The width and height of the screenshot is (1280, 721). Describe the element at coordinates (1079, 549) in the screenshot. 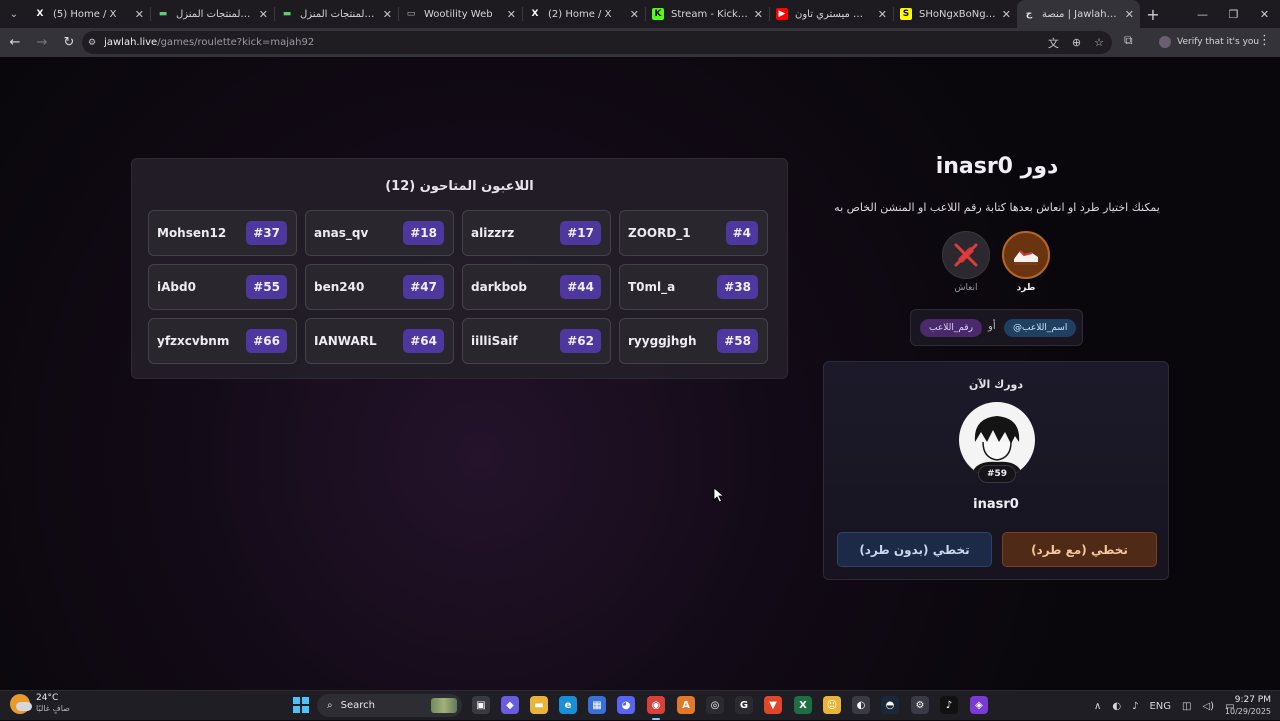

I see `skip-with-kick-button: تخطي (مع طرد)` at that location.